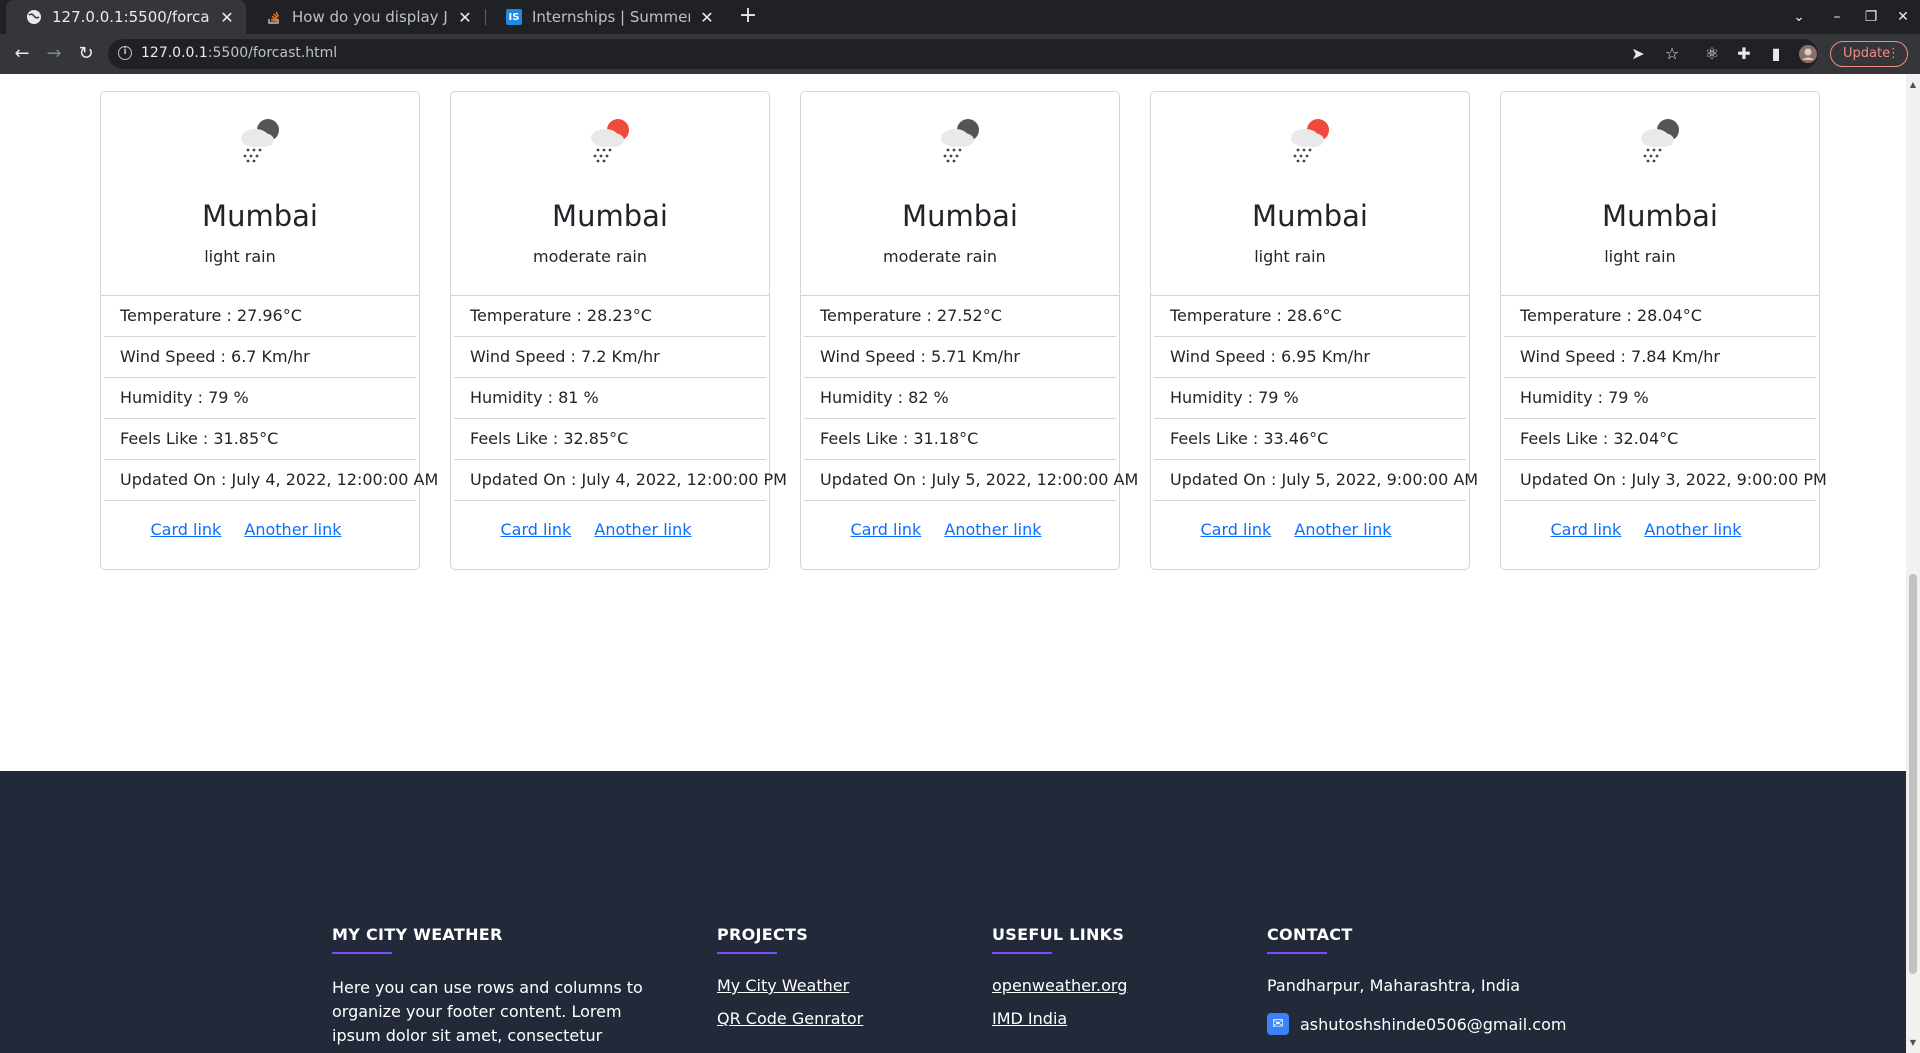 The height and width of the screenshot is (1053, 1920). I want to click on card-description: light rain, so click(1640, 256).